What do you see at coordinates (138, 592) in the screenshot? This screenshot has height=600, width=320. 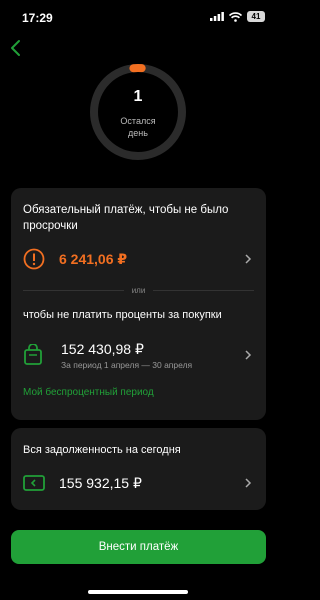 I see `home-indicator` at bounding box center [138, 592].